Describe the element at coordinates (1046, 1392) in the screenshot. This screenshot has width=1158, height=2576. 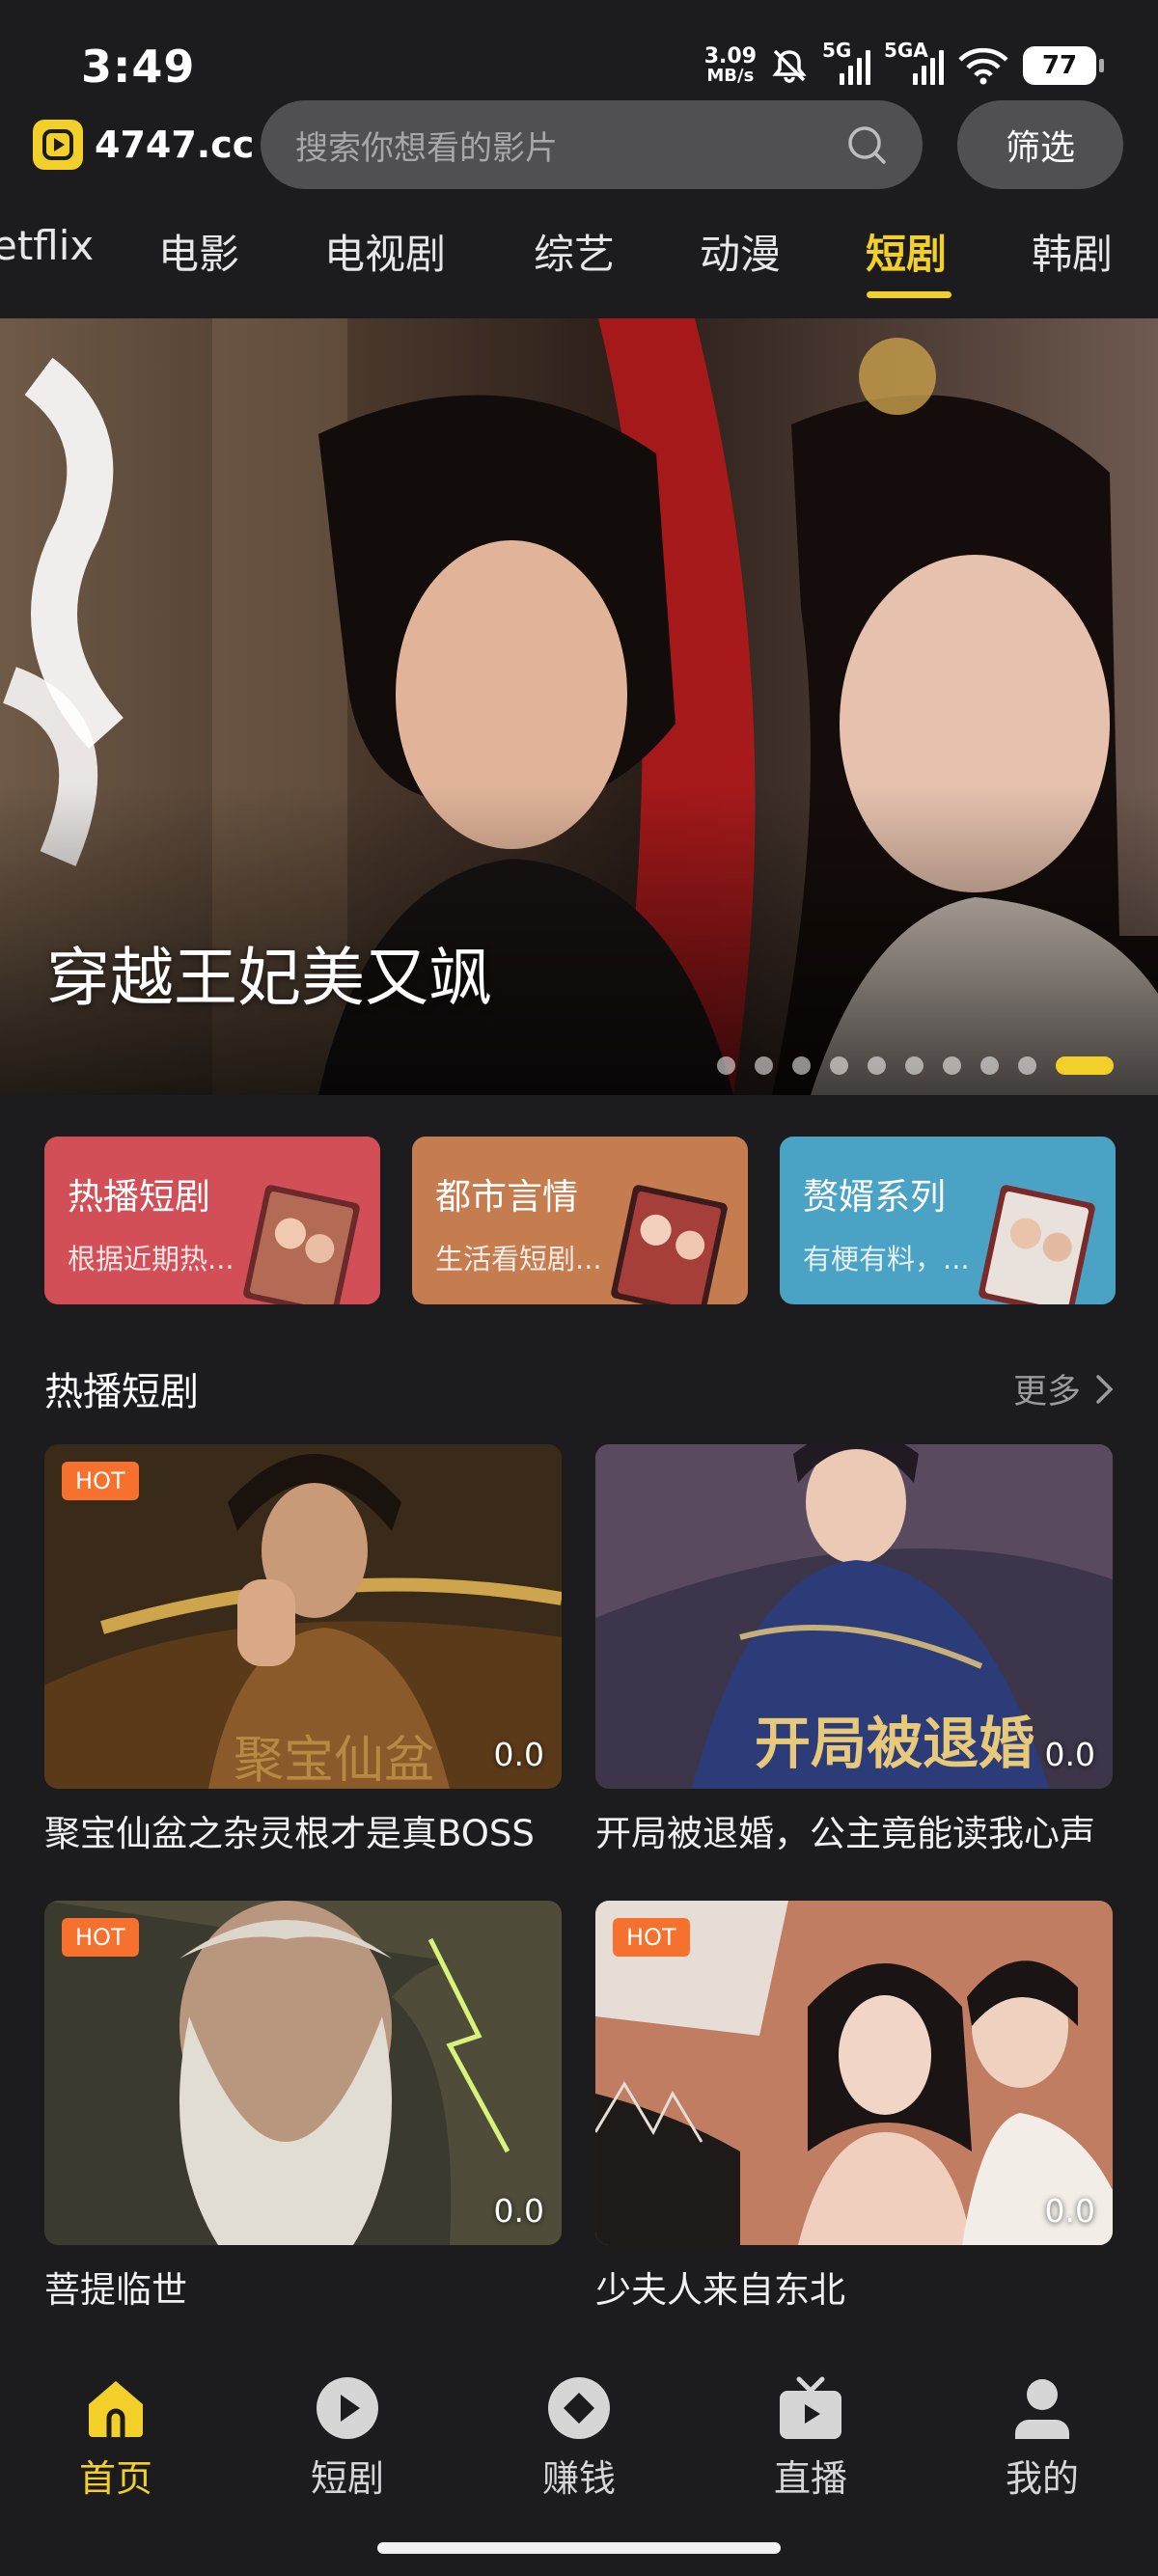
I see `more-label: 更多` at that location.